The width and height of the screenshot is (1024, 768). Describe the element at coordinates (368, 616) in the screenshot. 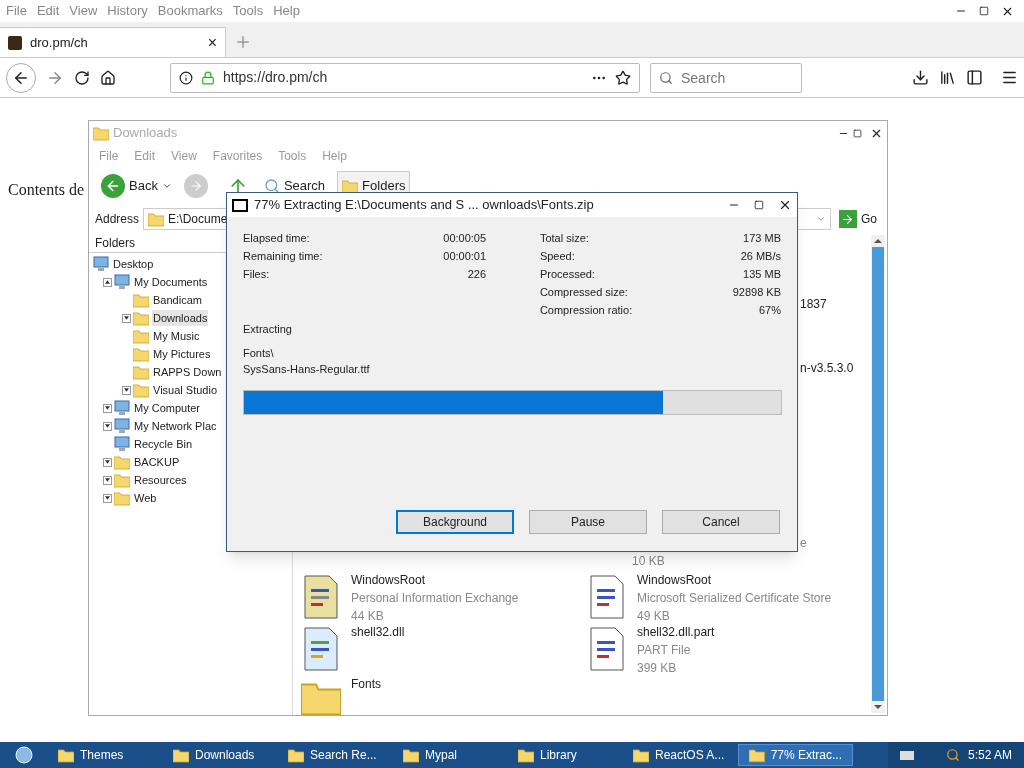

I see `file-size: 44 KB` at that location.